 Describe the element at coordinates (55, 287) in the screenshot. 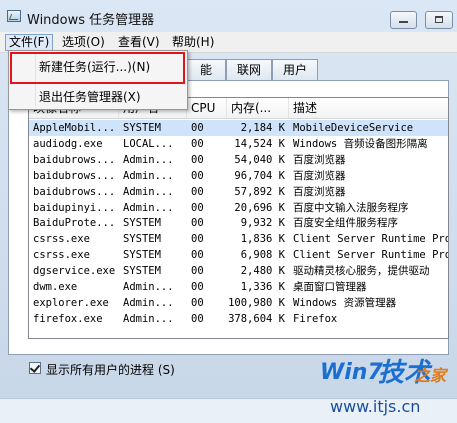

I see `cell-image-name: dwm.exe` at that location.